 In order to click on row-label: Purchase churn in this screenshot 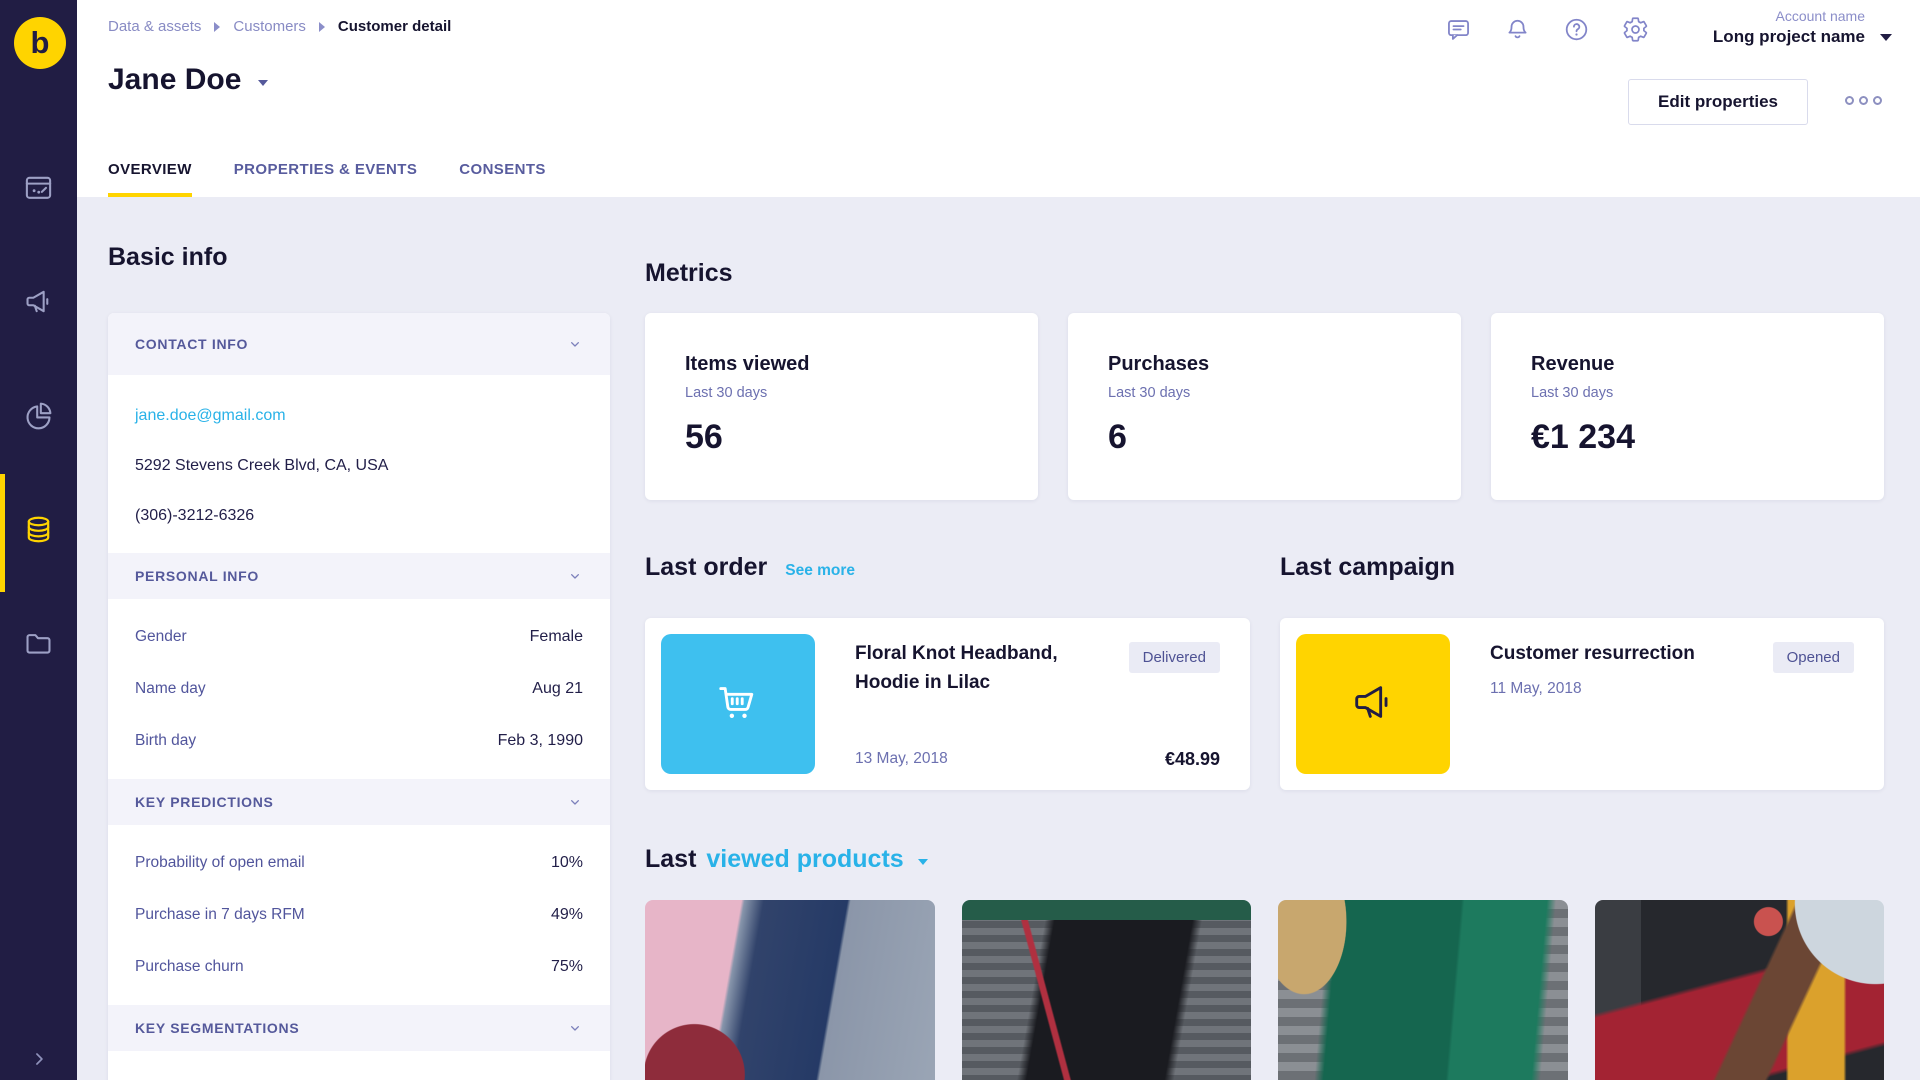, I will do `click(189, 966)`.